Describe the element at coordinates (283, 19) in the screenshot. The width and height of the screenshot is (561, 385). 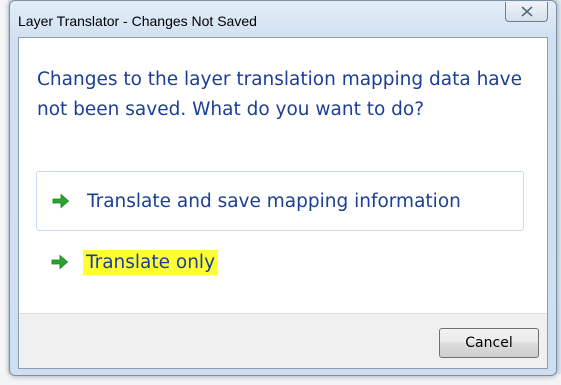
I see `title-bar: Layer Translator - Changes Not Saved` at that location.